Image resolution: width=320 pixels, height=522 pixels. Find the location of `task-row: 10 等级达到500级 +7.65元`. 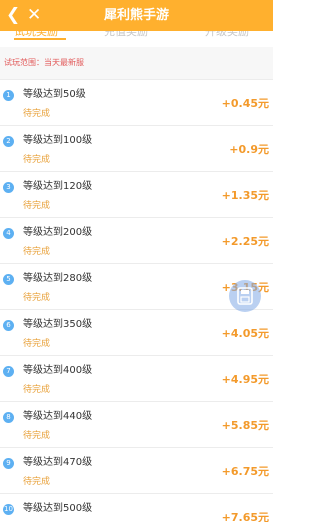

task-row: 10 等级达到500级 +7.65元 is located at coordinates (136, 508).